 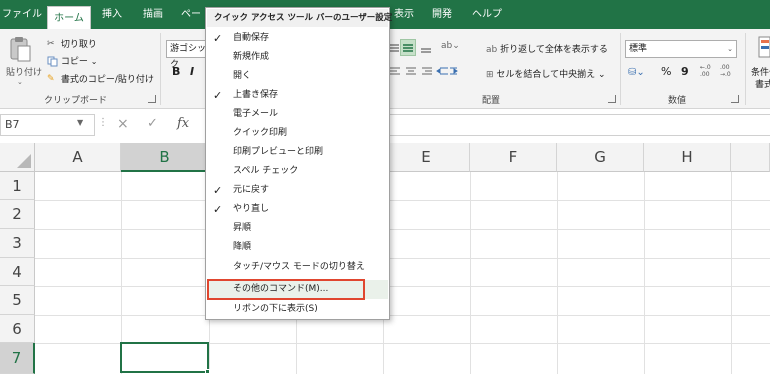 What do you see at coordinates (729, 71) in the screenshot?
I see `decrease-decimal-button: .00 →.0` at bounding box center [729, 71].